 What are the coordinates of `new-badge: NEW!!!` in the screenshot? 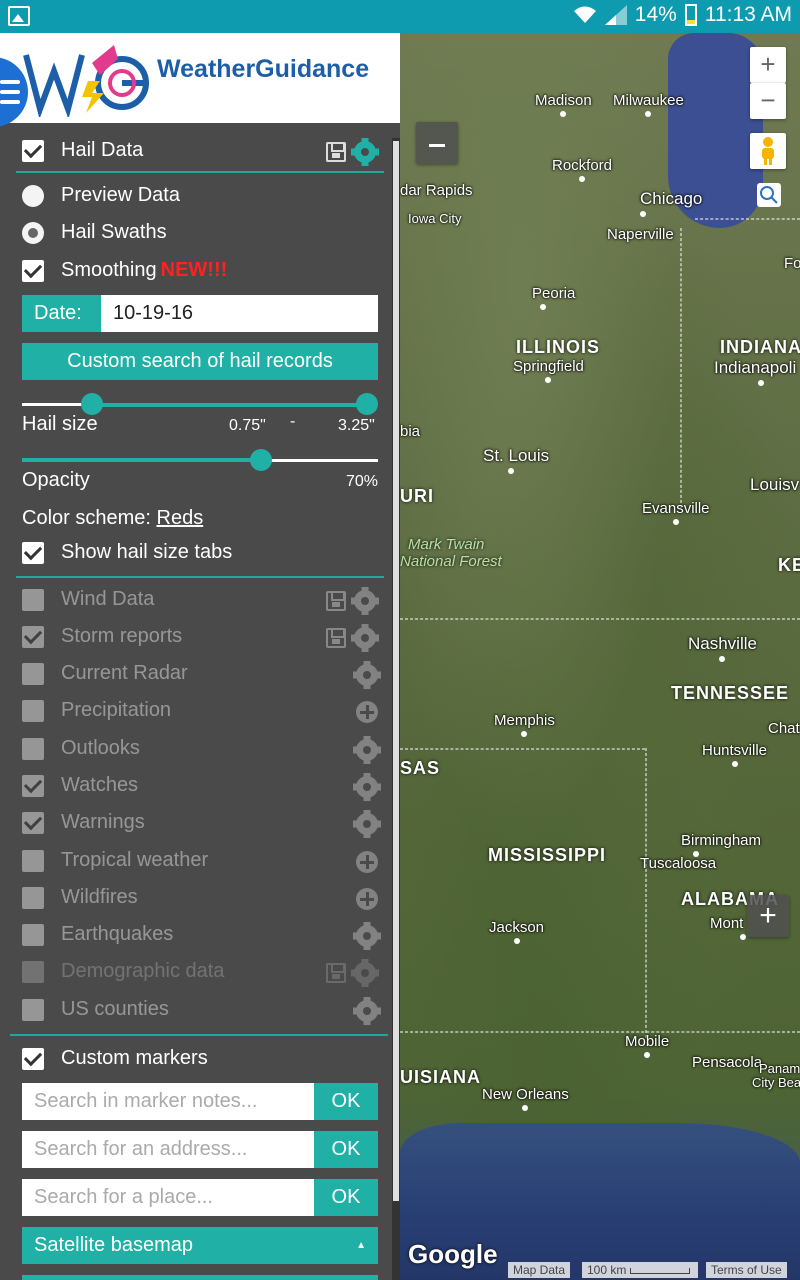 It's located at (194, 270).